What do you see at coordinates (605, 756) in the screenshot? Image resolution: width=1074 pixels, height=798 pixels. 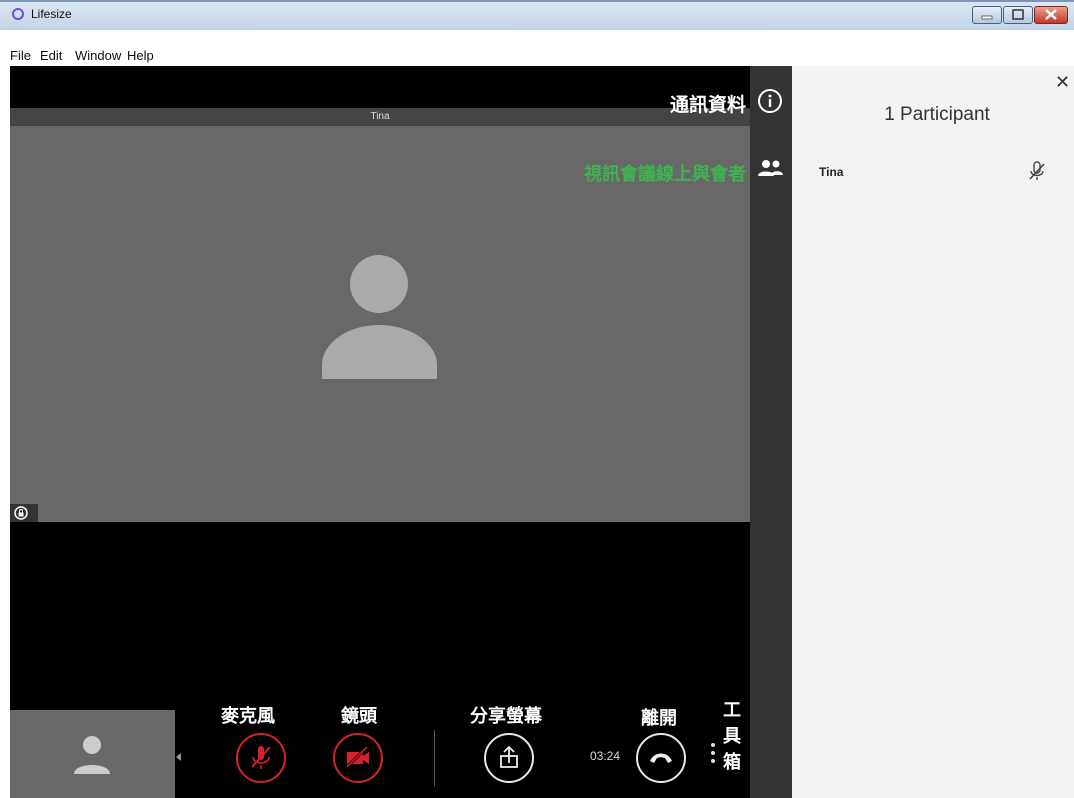 I see `call-timer: 03:24` at bounding box center [605, 756].